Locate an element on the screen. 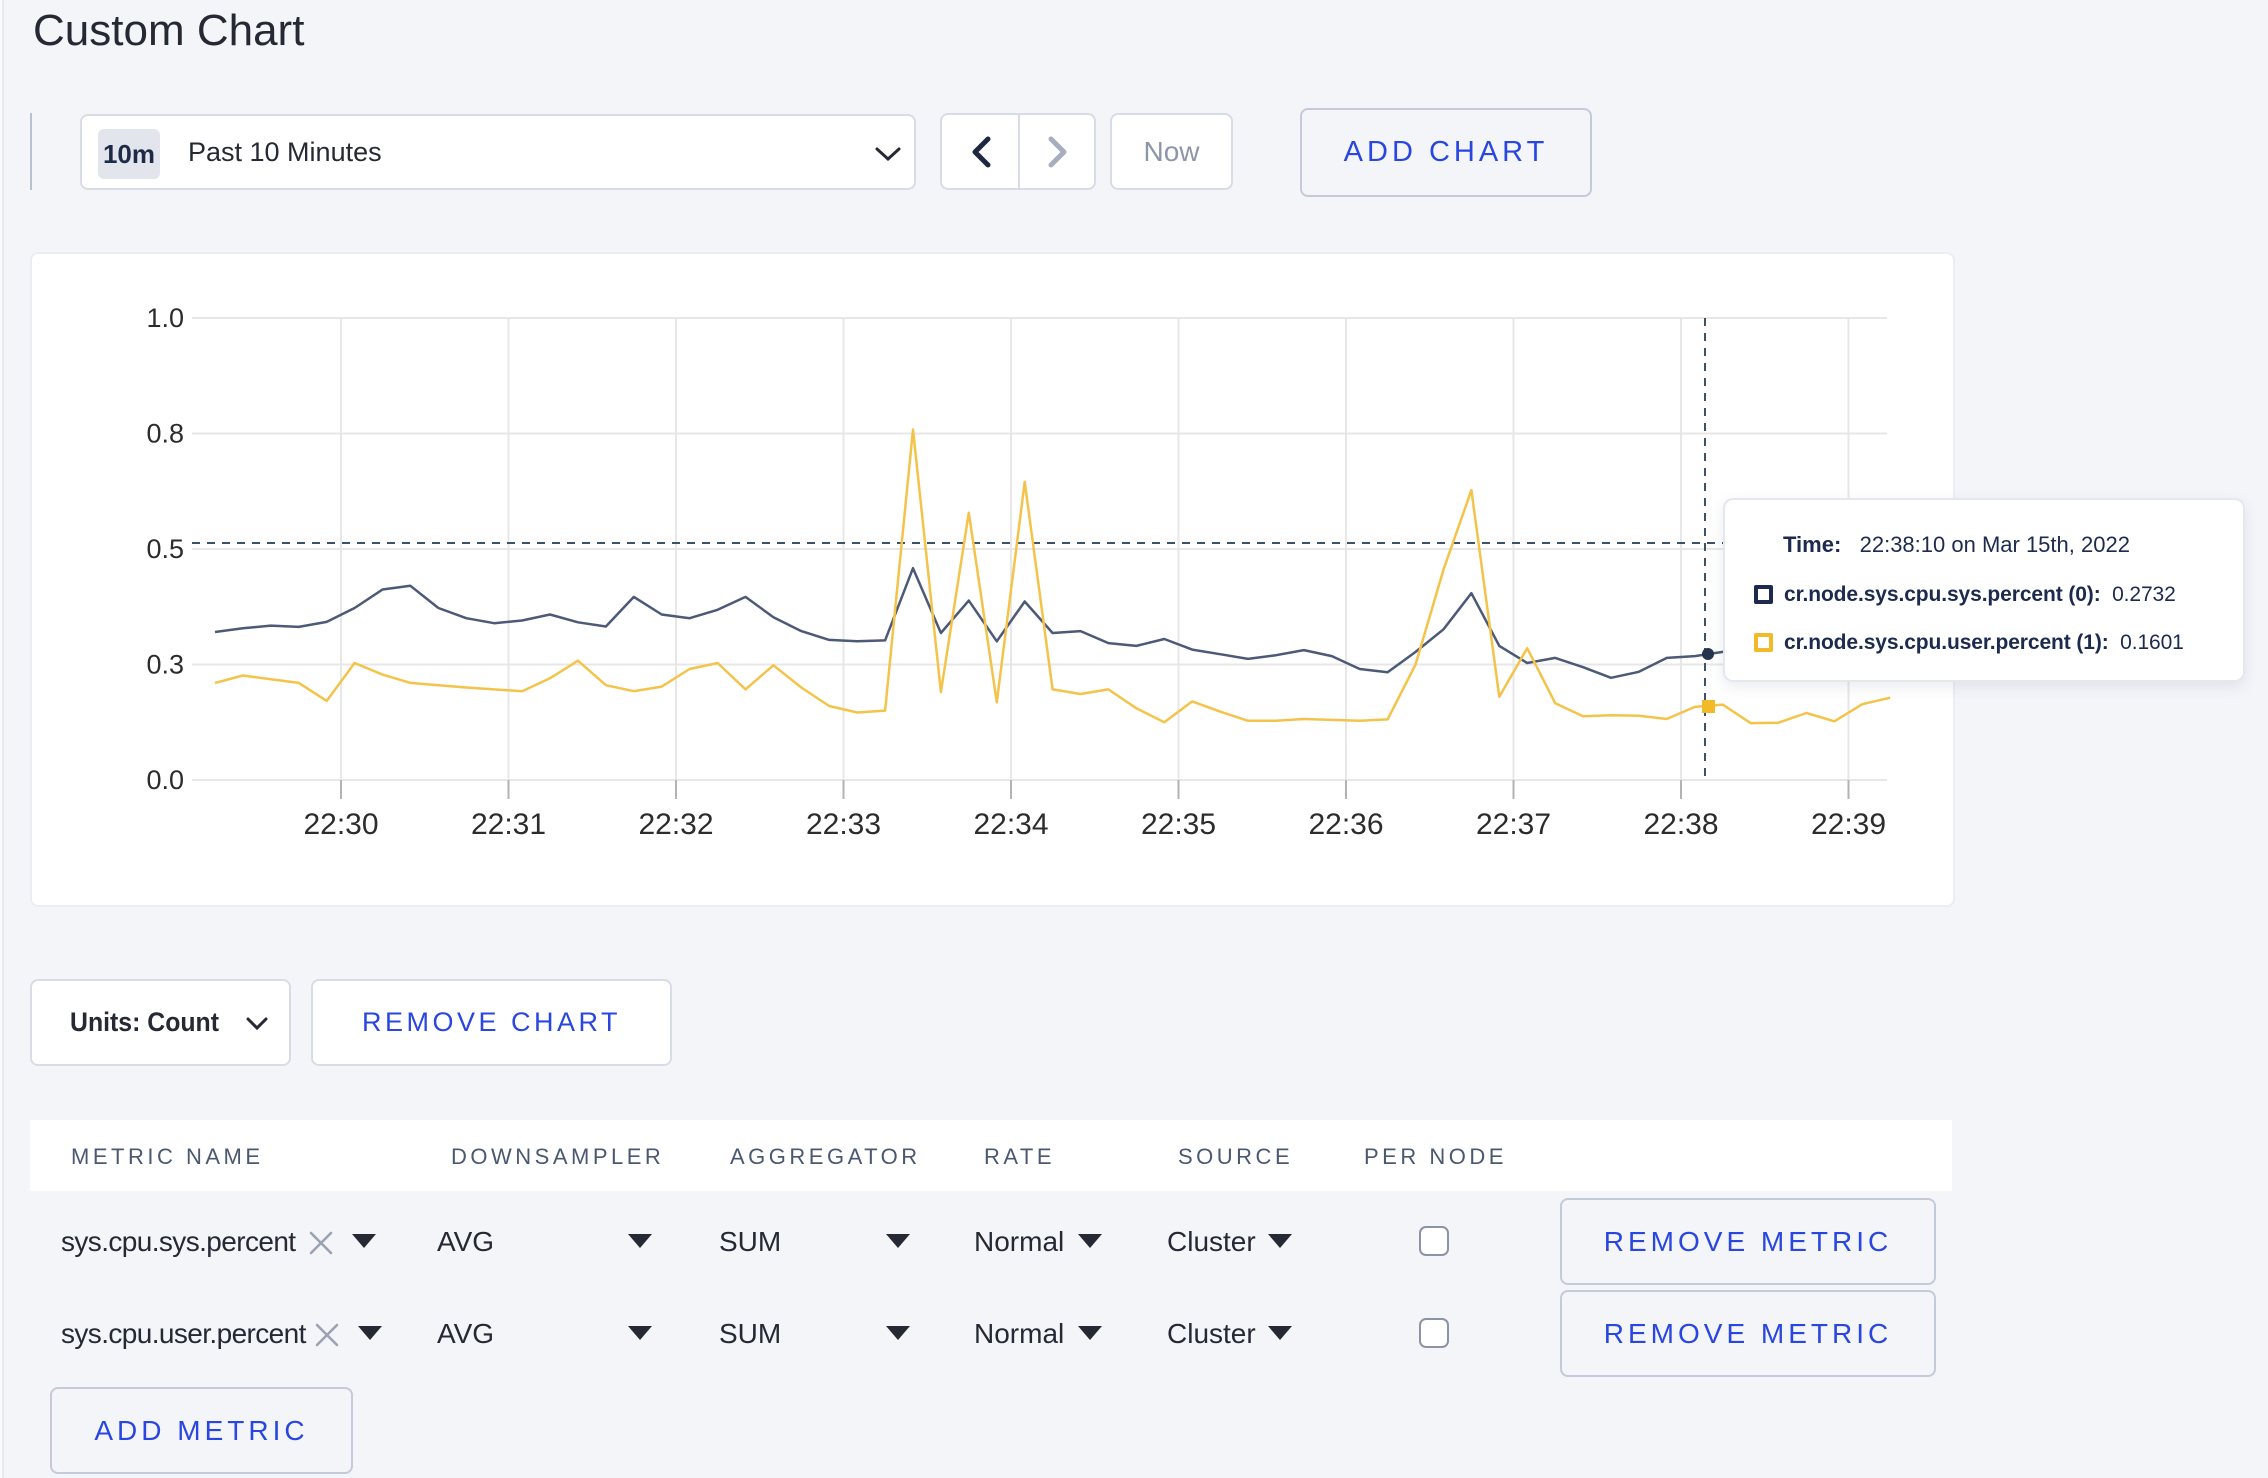 The height and width of the screenshot is (1478, 2268). svg-text: 0.3 is located at coordinates (165, 665).